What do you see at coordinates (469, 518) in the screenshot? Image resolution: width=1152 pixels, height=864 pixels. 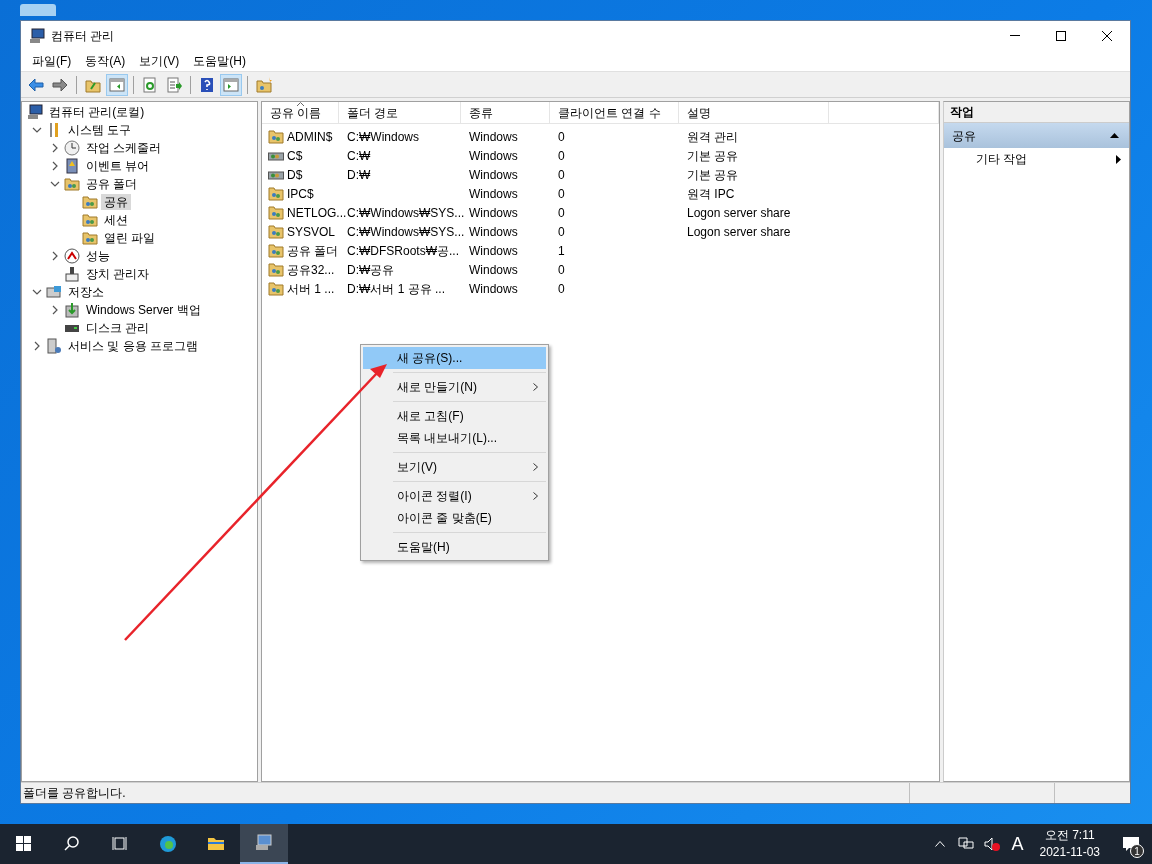 I see `menu-item: 아이콘 줄 맞춤(E)` at bounding box center [469, 518].